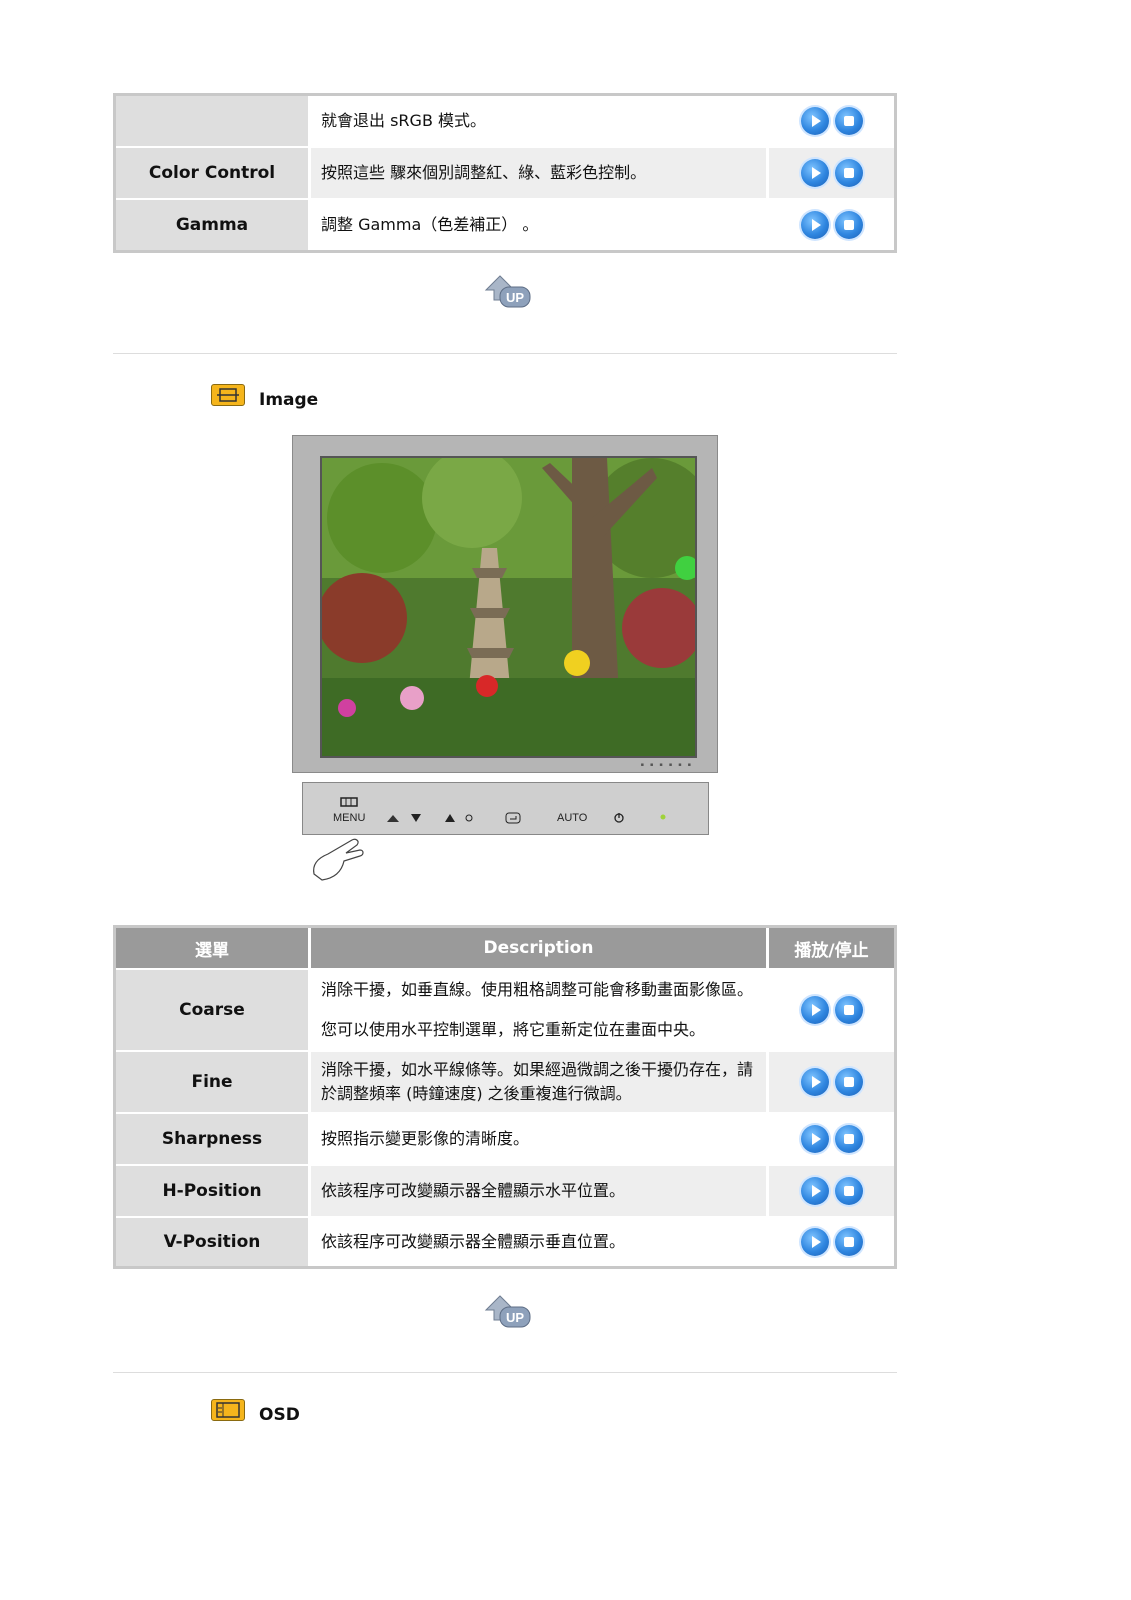 The height and width of the screenshot is (1600, 1131). What do you see at coordinates (212, 1010) in the screenshot?
I see `menu-cell: Coarse` at bounding box center [212, 1010].